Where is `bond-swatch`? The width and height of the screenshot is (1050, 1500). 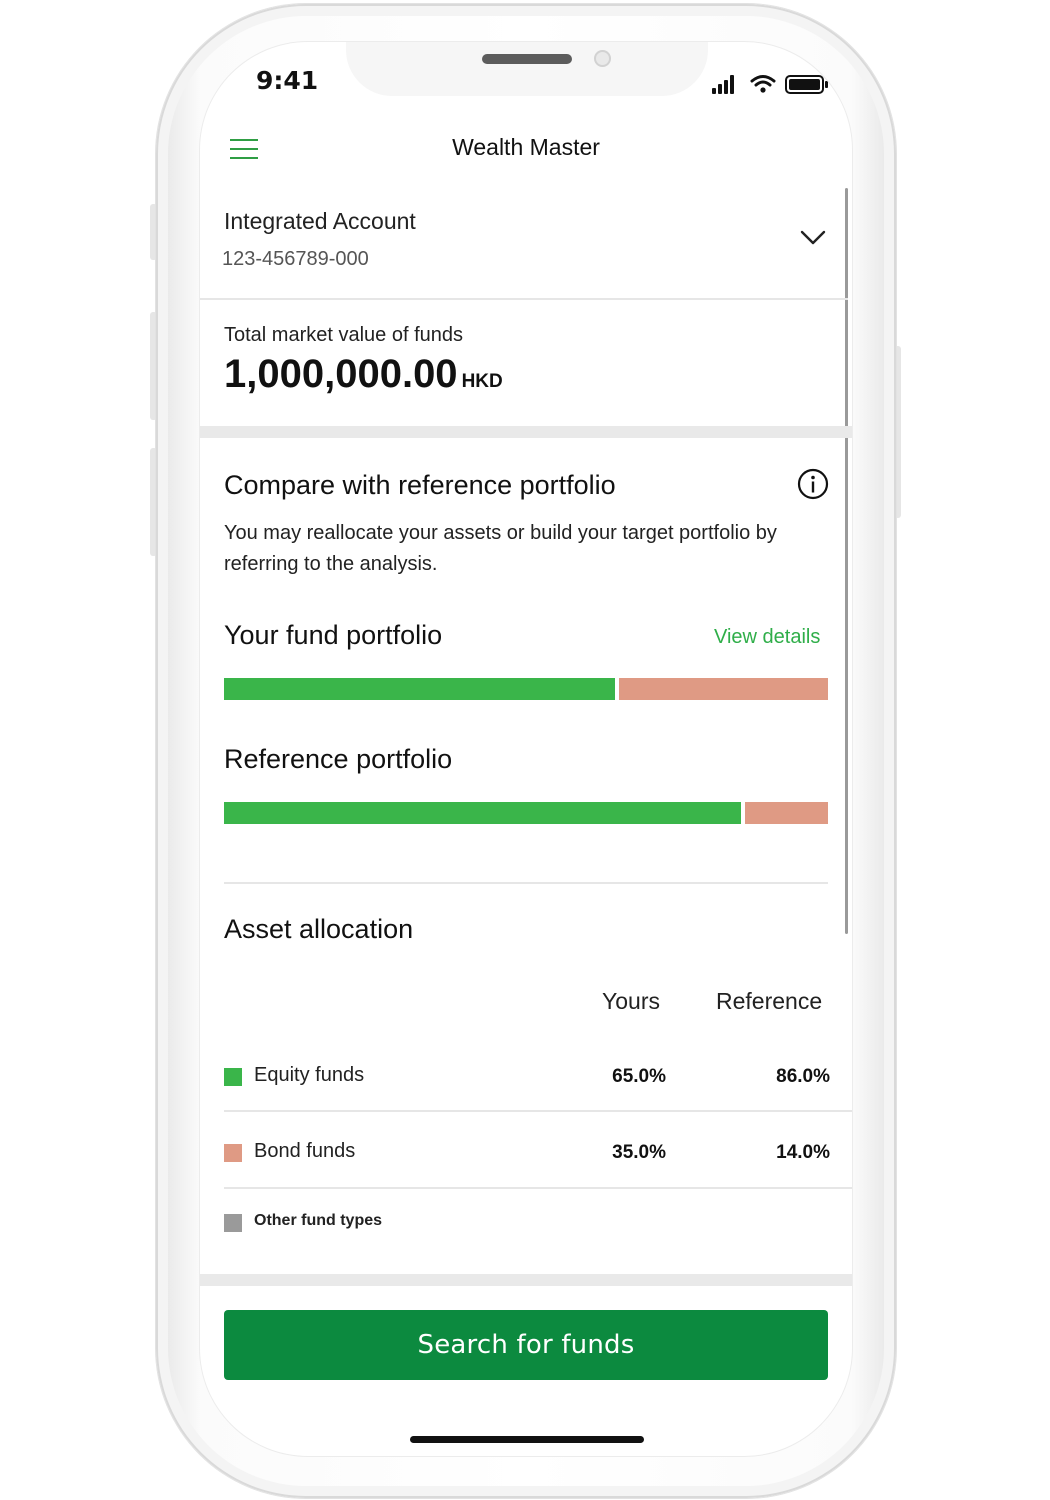
bond-swatch is located at coordinates (233, 1153).